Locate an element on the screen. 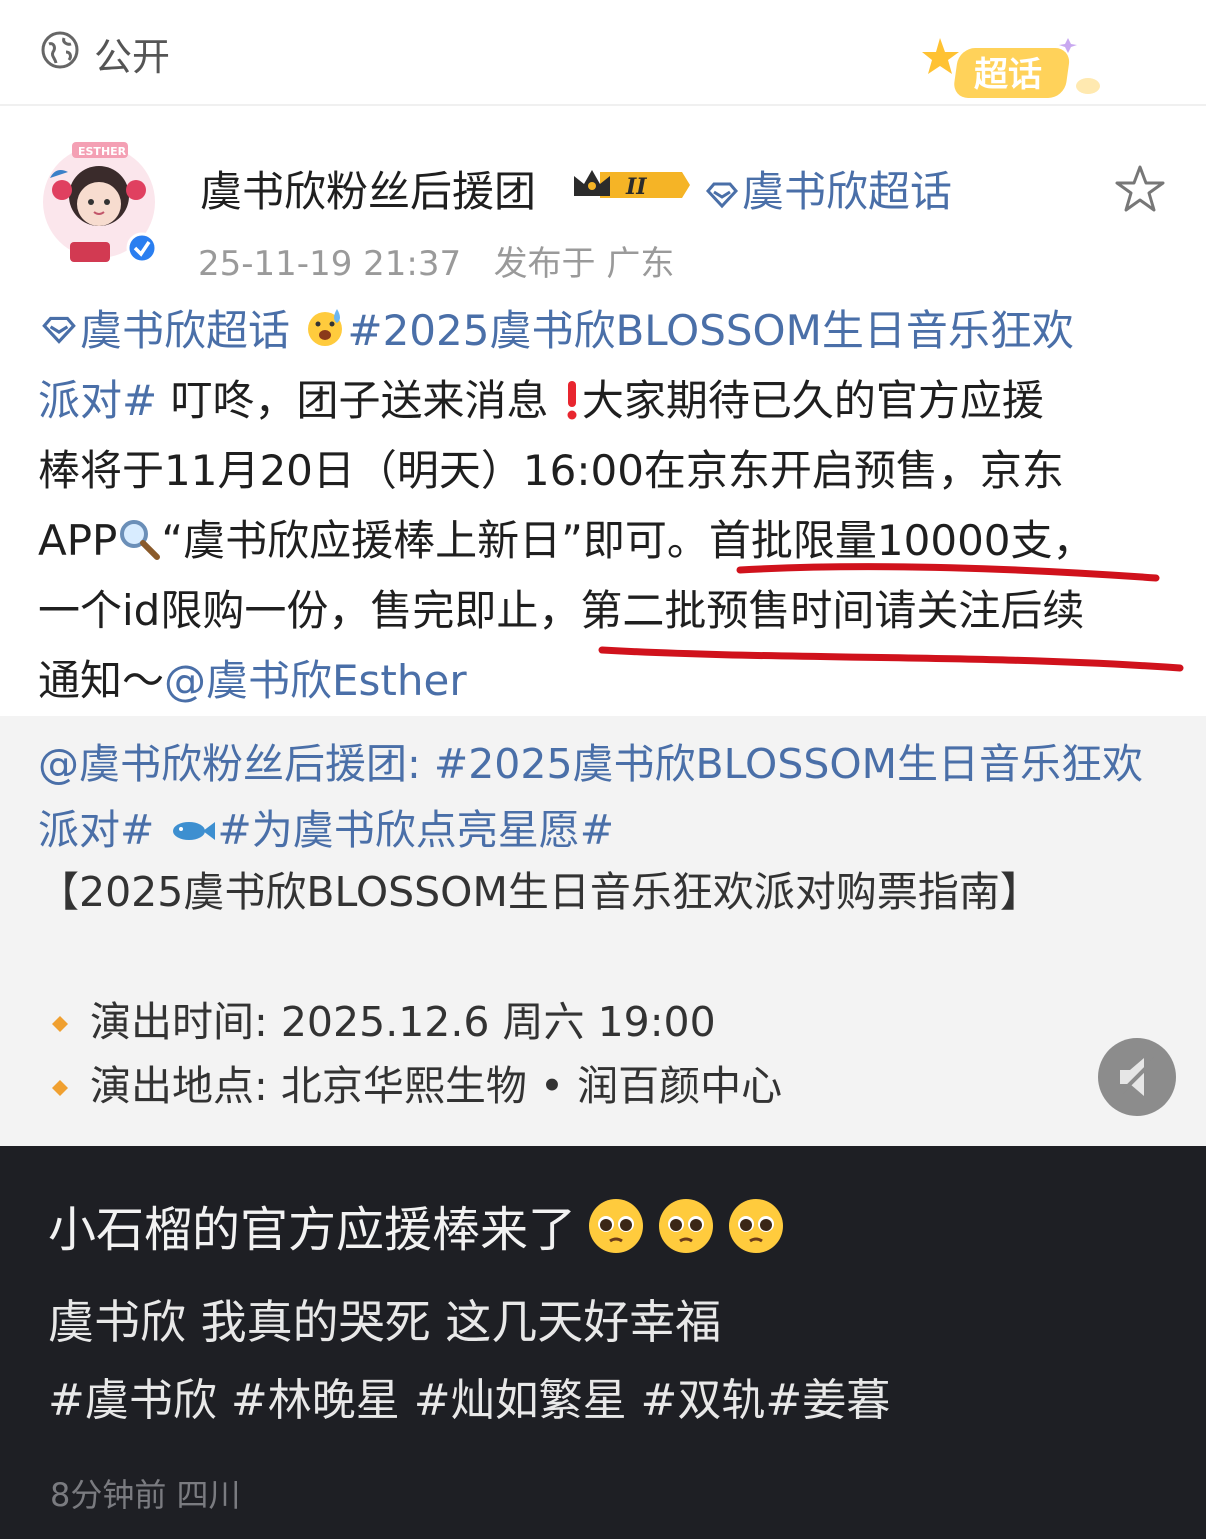 This screenshot has width=1206, height=1539. avatar: ESTHER is located at coordinates (99, 199).